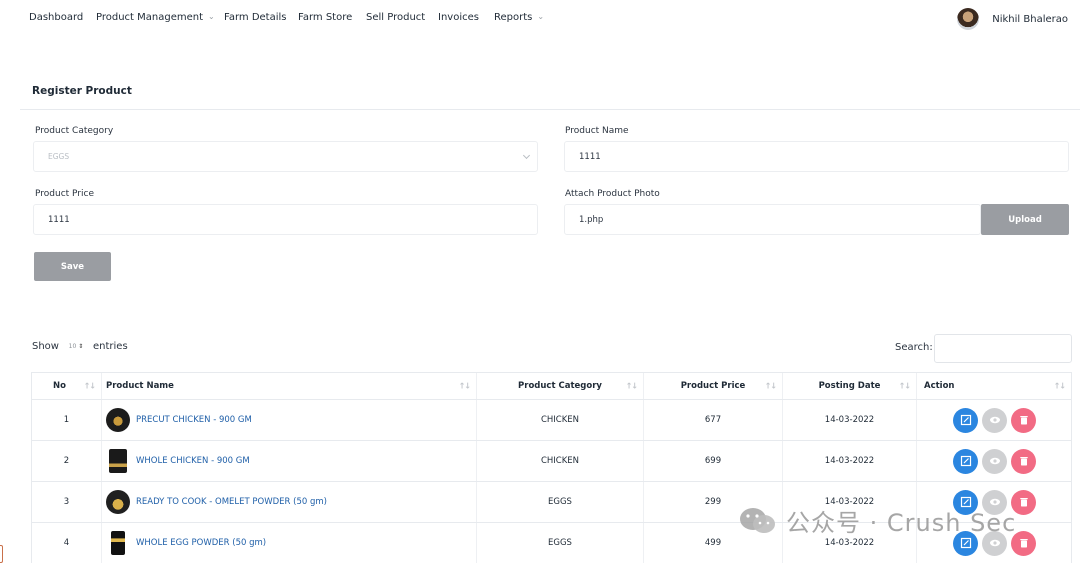 The width and height of the screenshot is (1080, 563). Describe the element at coordinates (64, 194) in the screenshot. I see `product-price-label: Product Price` at that location.